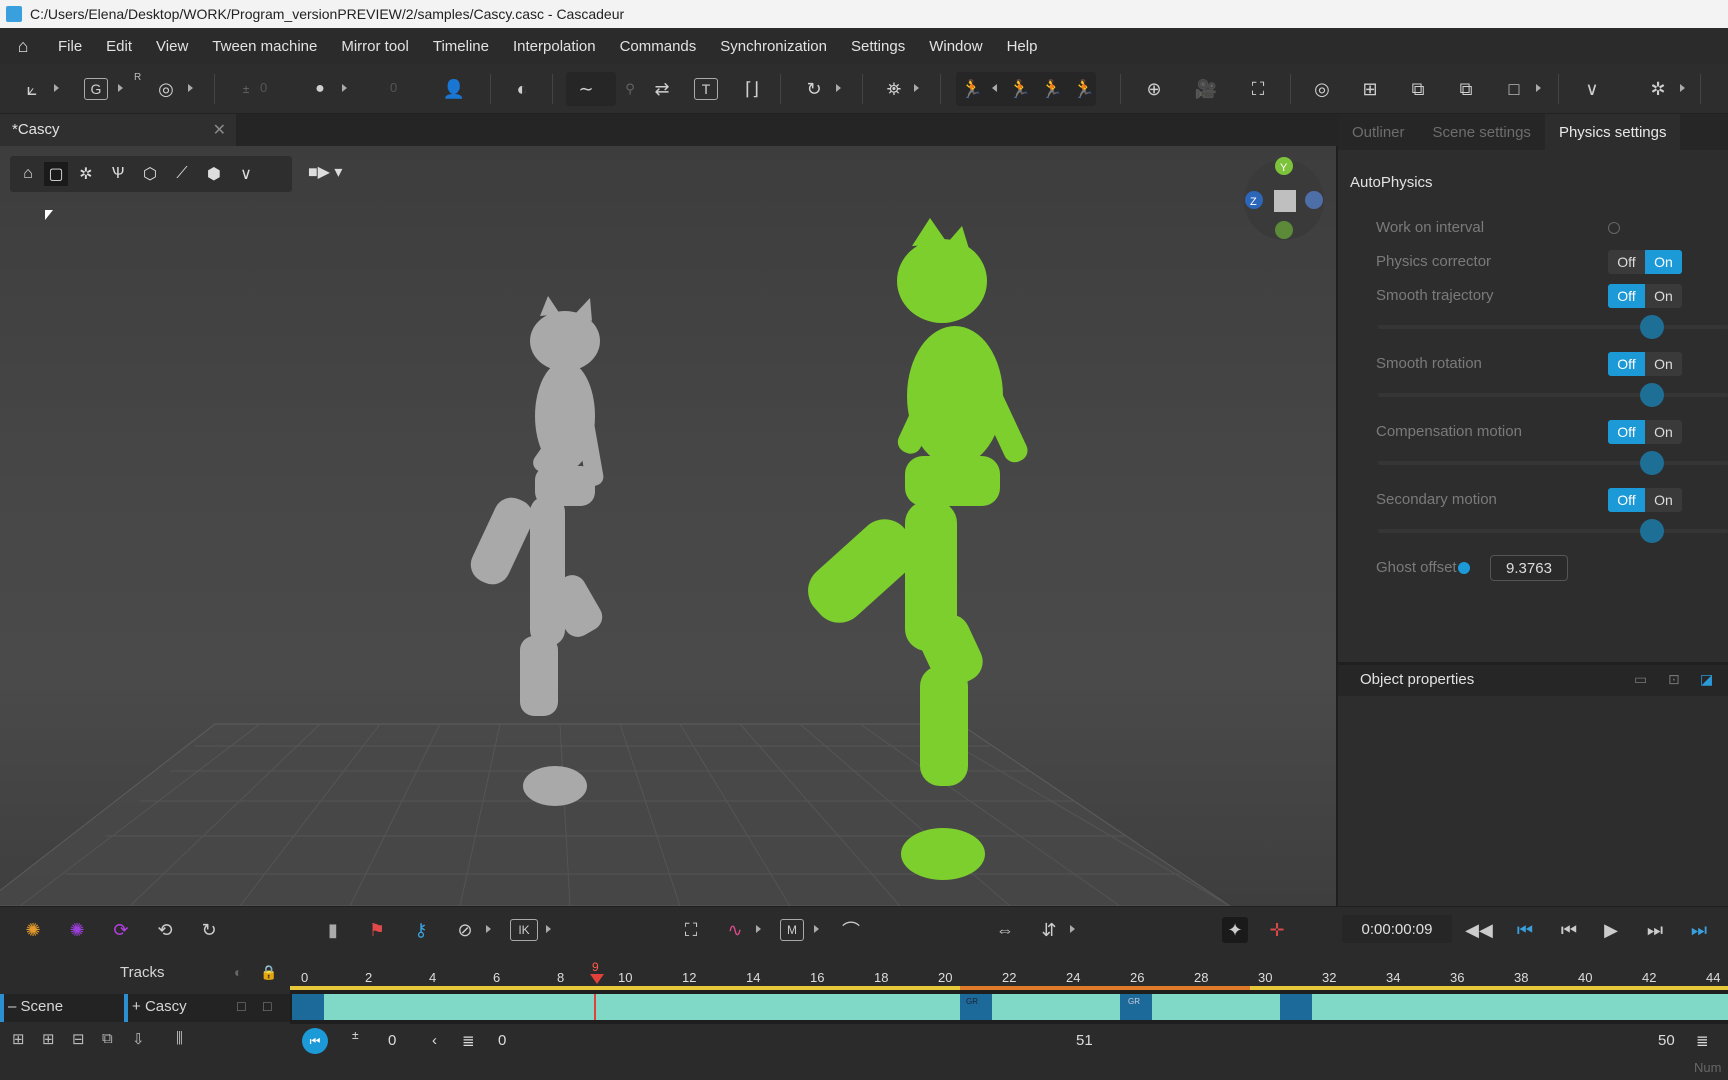 This screenshot has height=1080, width=1728. What do you see at coordinates (1569, 930) in the screenshot?
I see `prev-frame-icon: ⏮` at bounding box center [1569, 930].